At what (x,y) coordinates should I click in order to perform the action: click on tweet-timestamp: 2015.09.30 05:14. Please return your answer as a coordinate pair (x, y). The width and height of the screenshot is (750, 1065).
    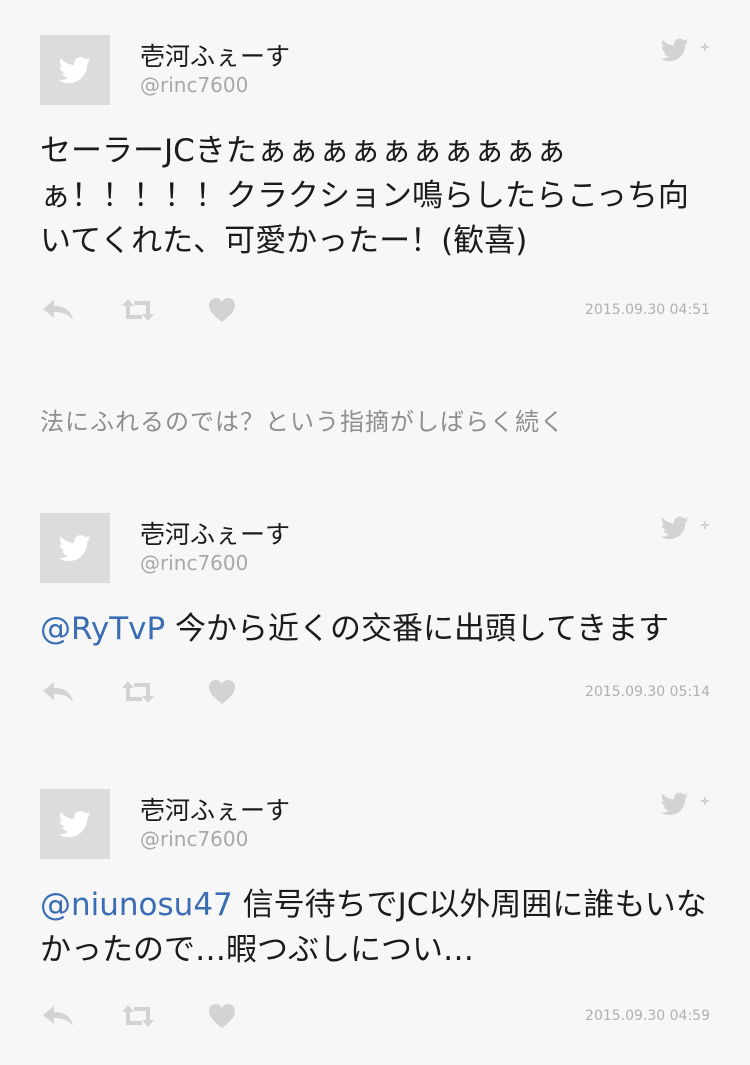
    Looking at the image, I should click on (647, 692).